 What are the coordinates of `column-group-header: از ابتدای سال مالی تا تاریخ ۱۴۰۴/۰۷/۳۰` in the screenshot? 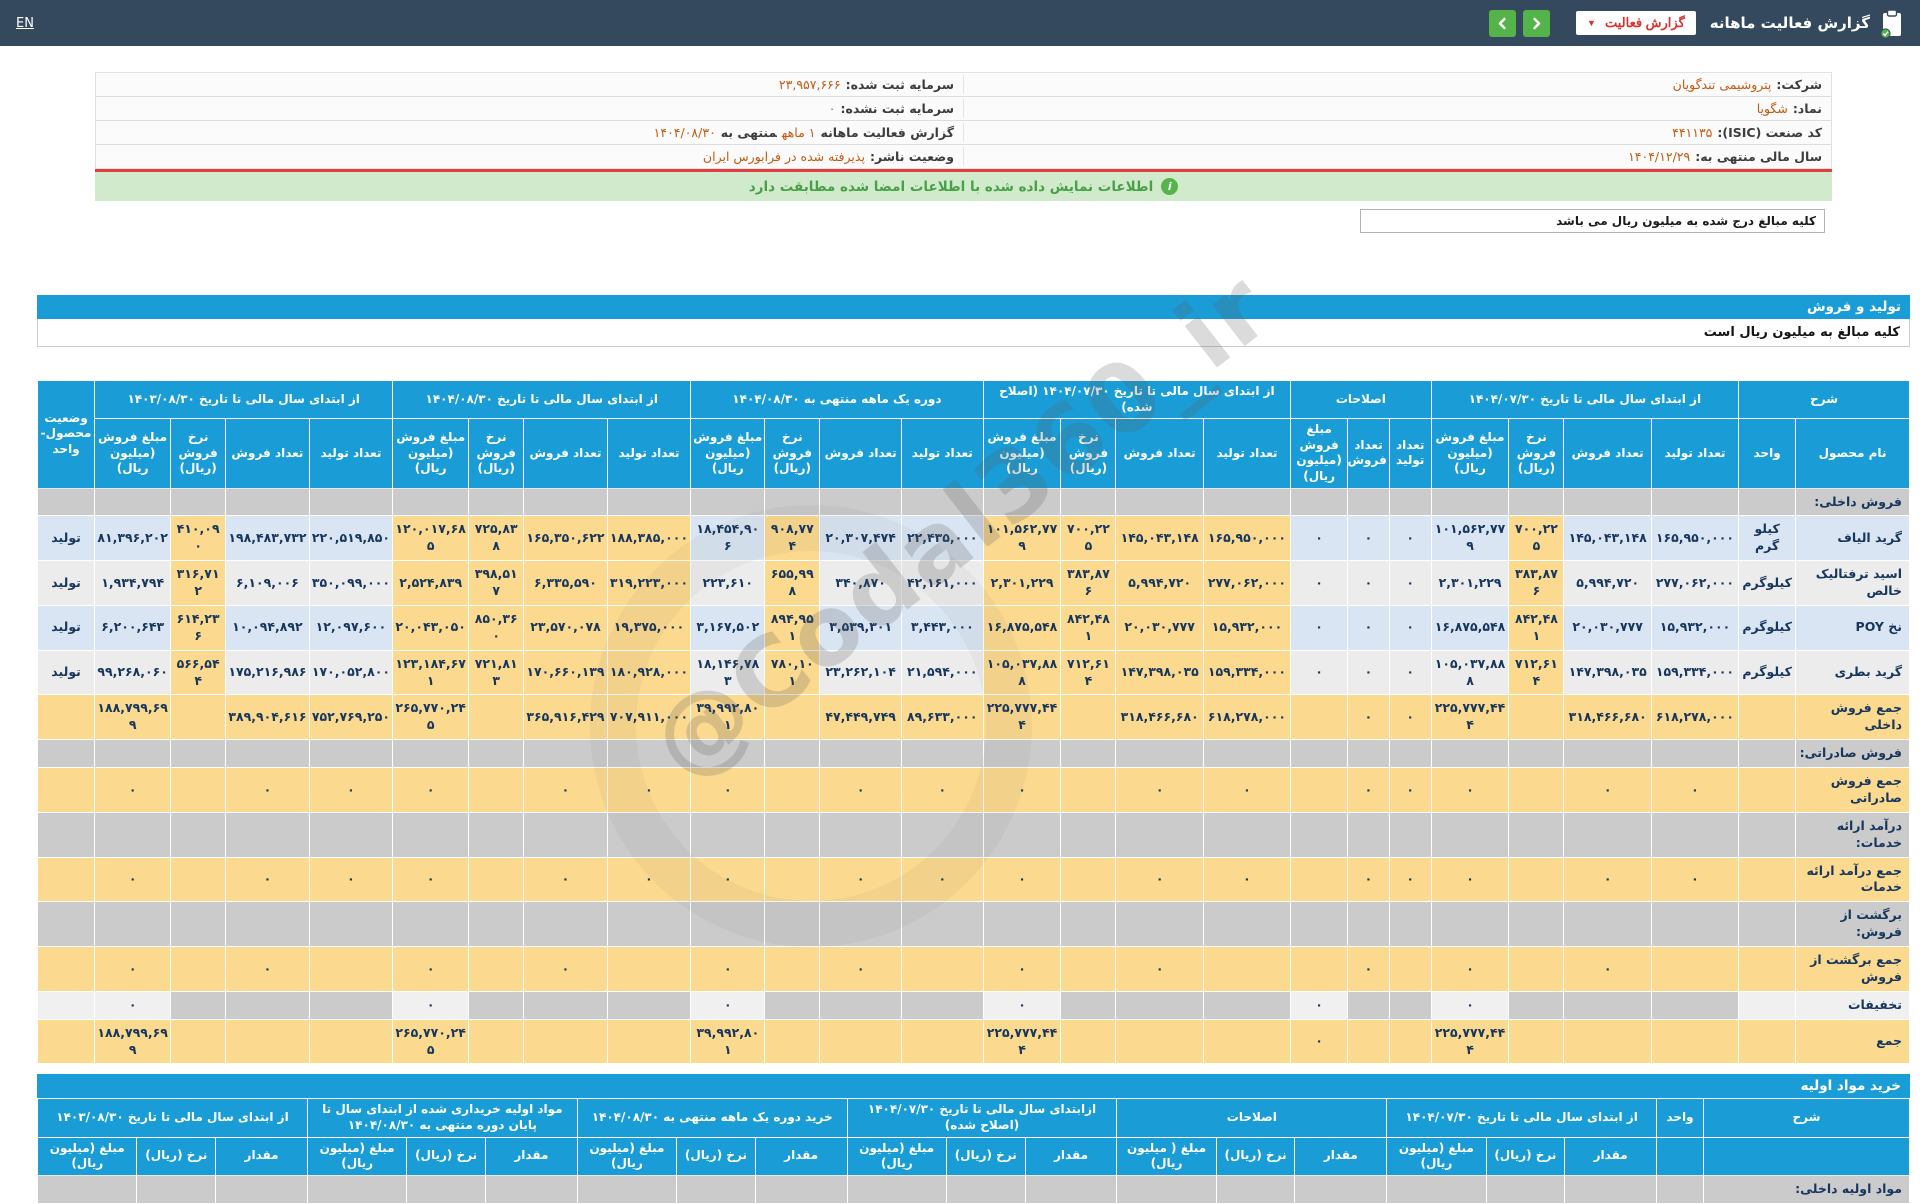 It's located at (1522, 1118).